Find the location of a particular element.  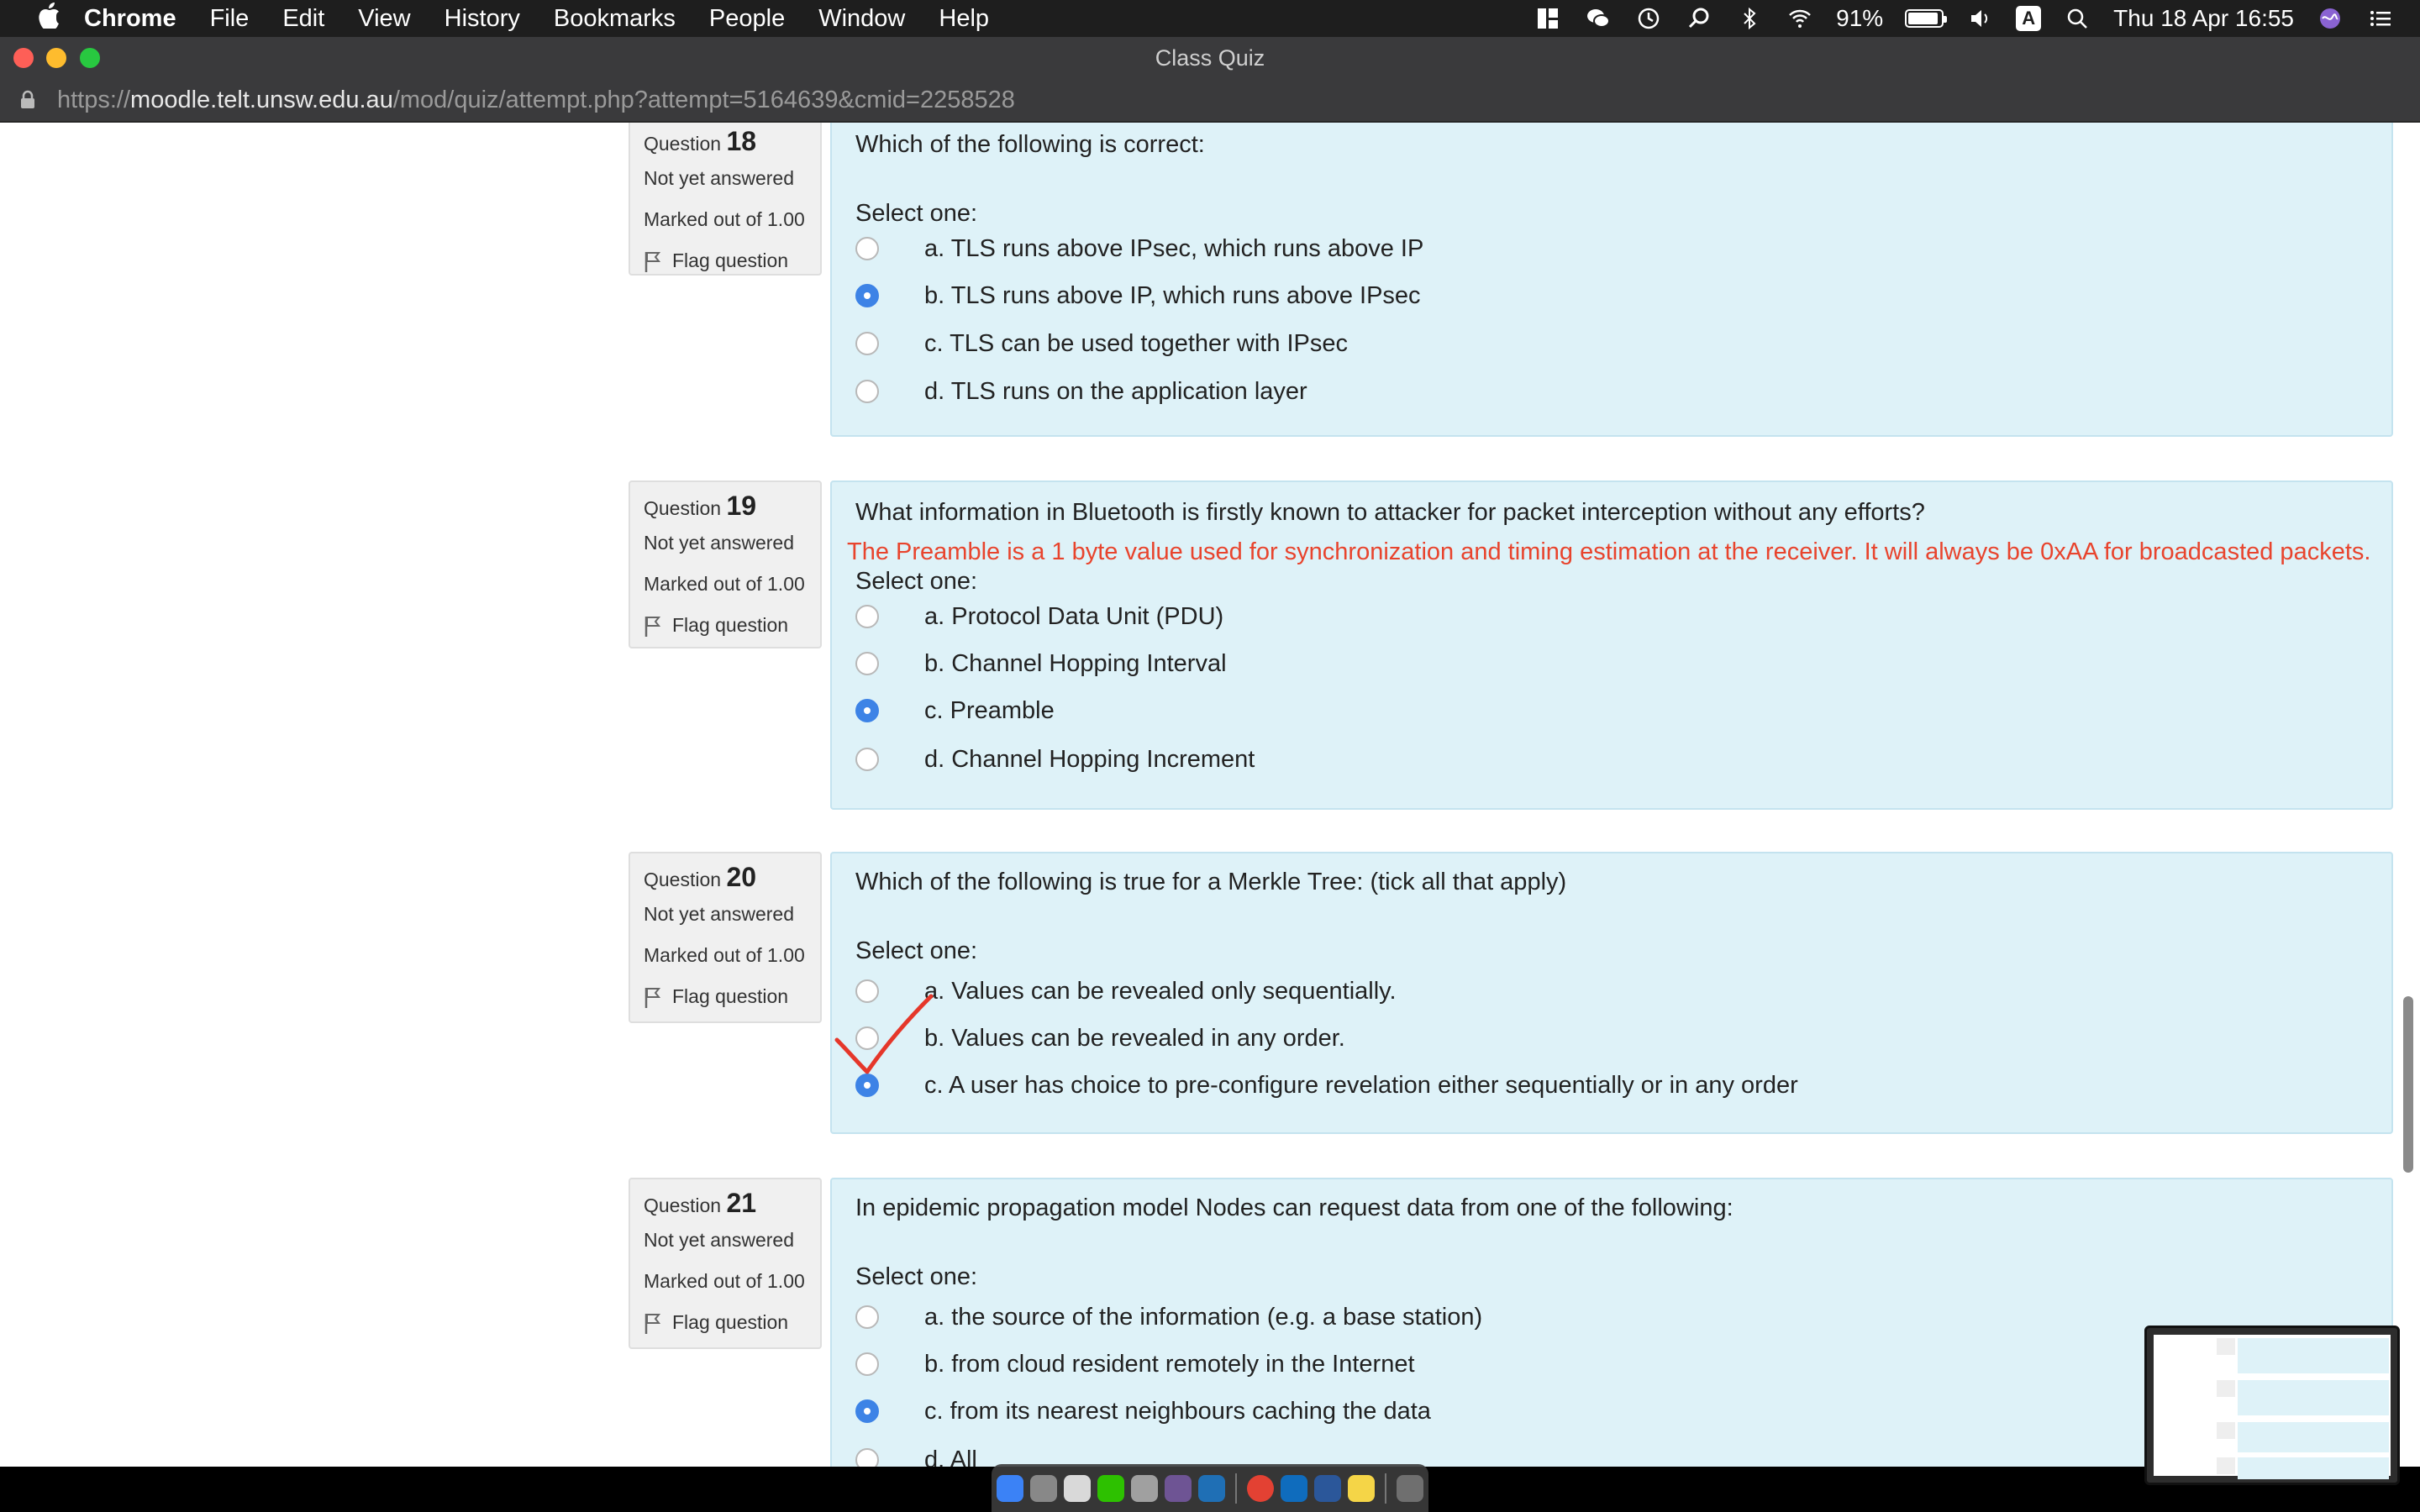

lock-icon is located at coordinates (30, 100).